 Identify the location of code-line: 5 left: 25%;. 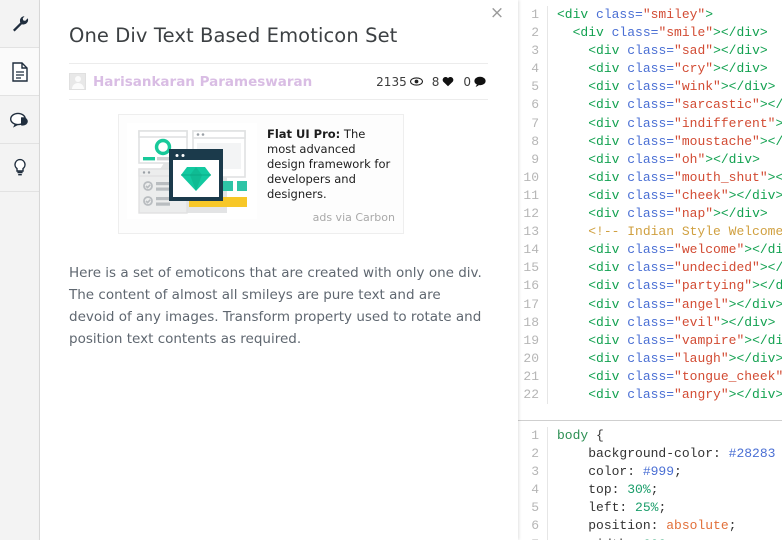
(650, 508).